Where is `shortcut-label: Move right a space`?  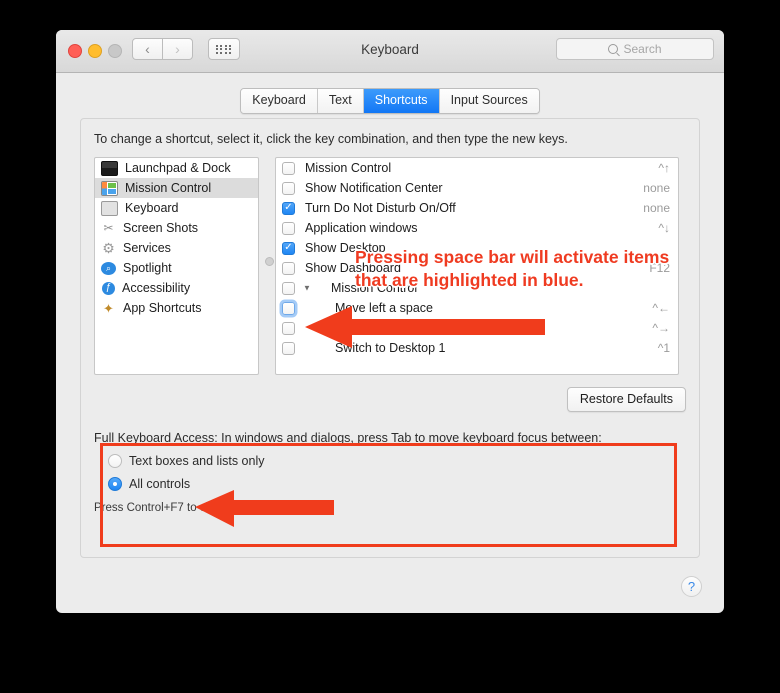
shortcut-label: Move right a space is located at coordinates (388, 328).